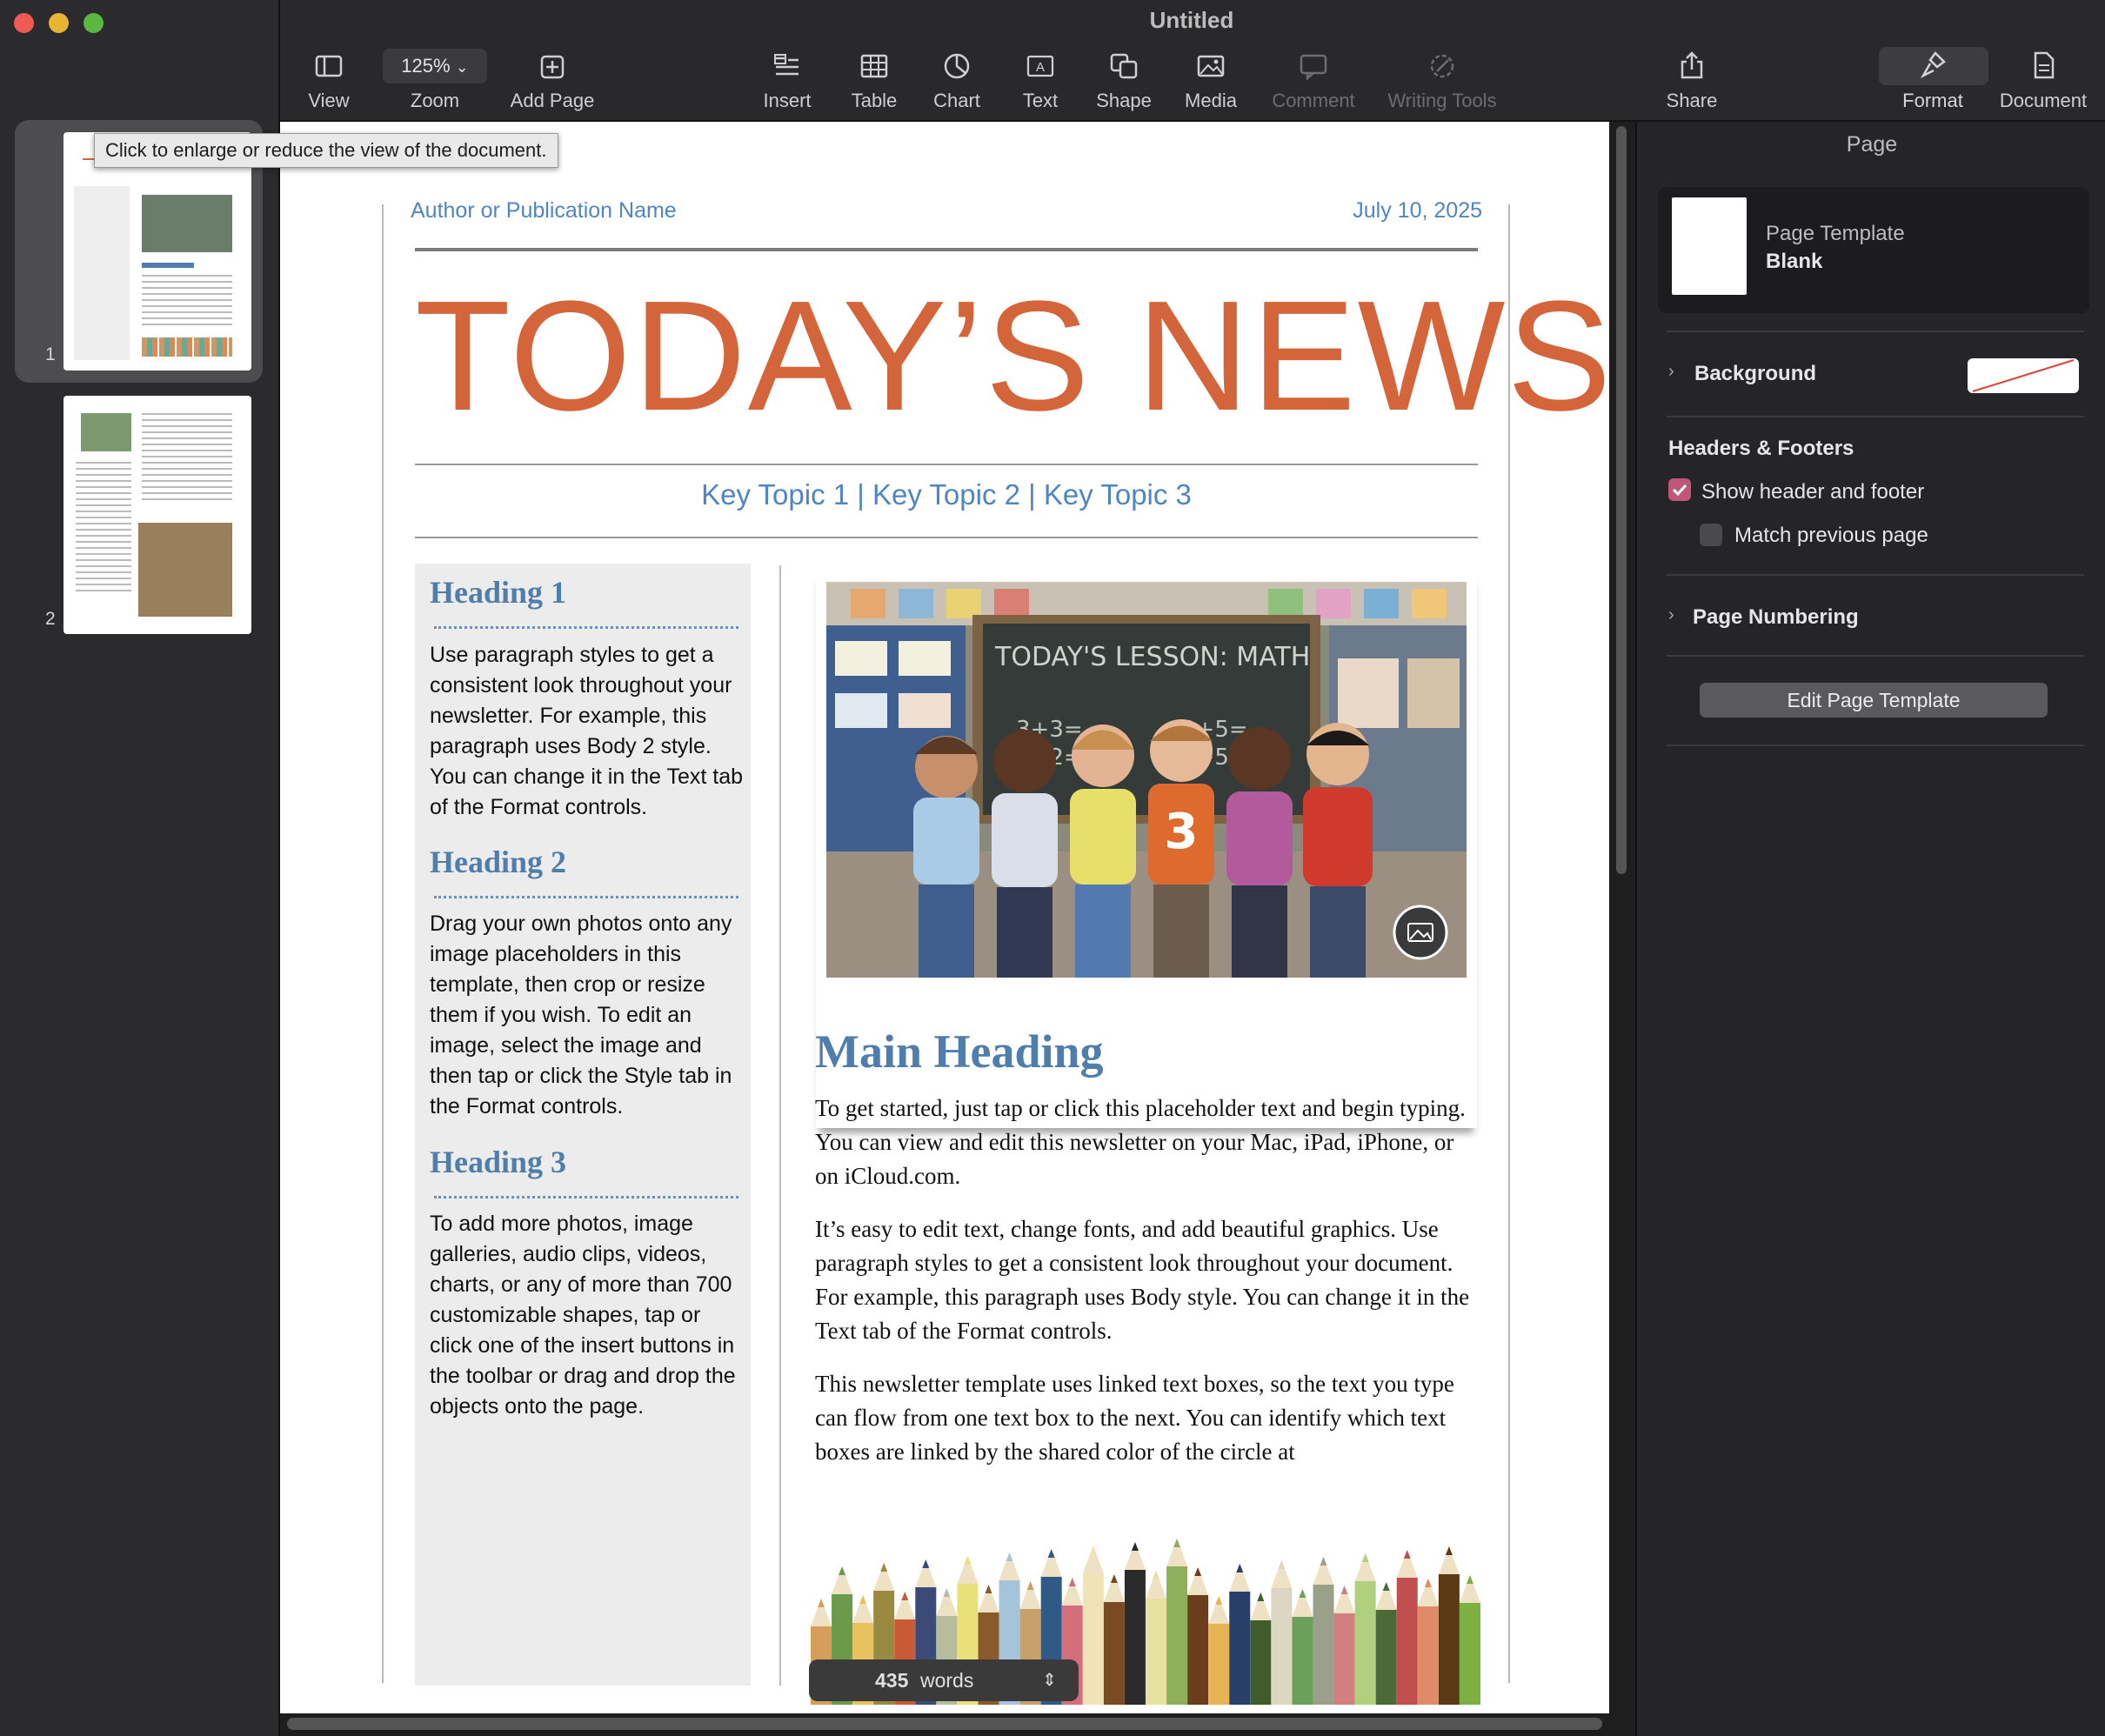 This screenshot has width=2105, height=1736. I want to click on writing-tools-button: Writing Tools, so click(1443, 80).